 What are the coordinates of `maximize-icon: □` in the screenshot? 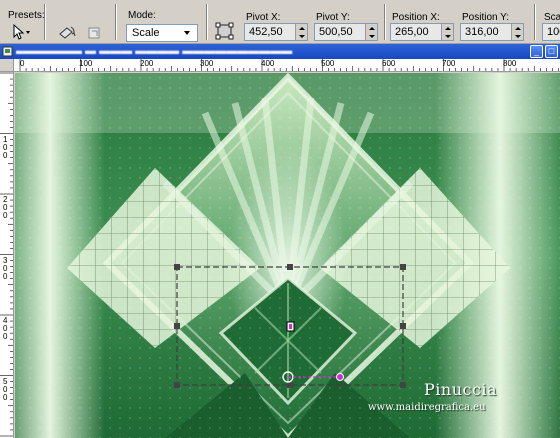 It's located at (551, 51).